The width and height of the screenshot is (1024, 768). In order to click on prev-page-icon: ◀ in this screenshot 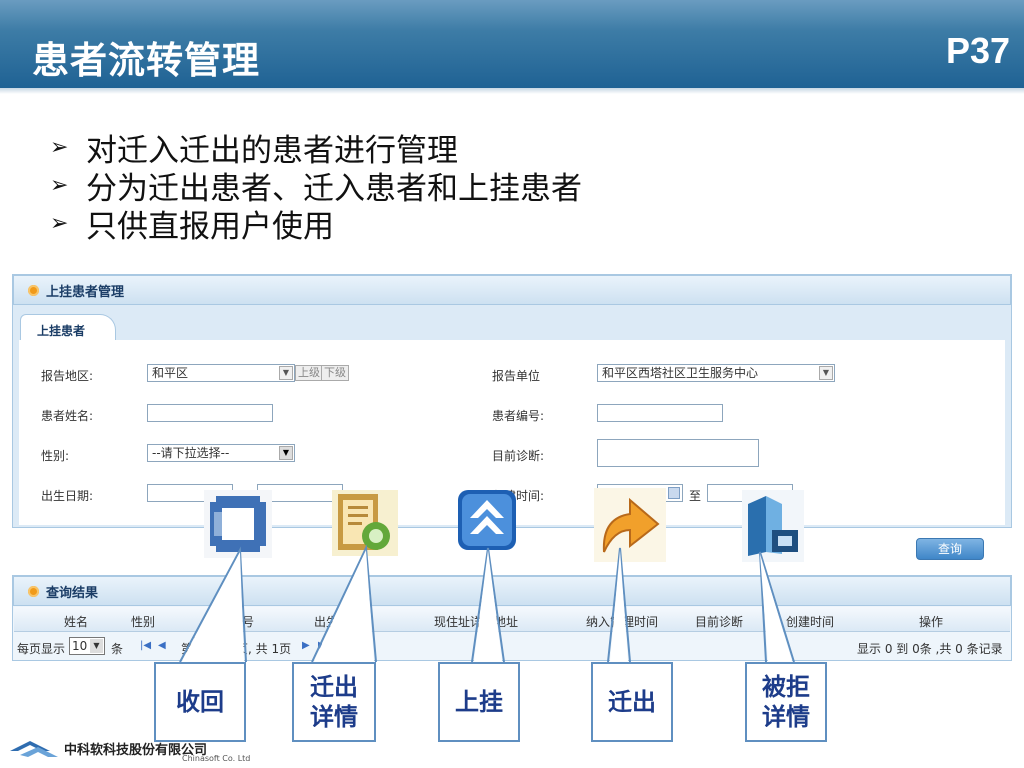, I will do `click(162, 645)`.